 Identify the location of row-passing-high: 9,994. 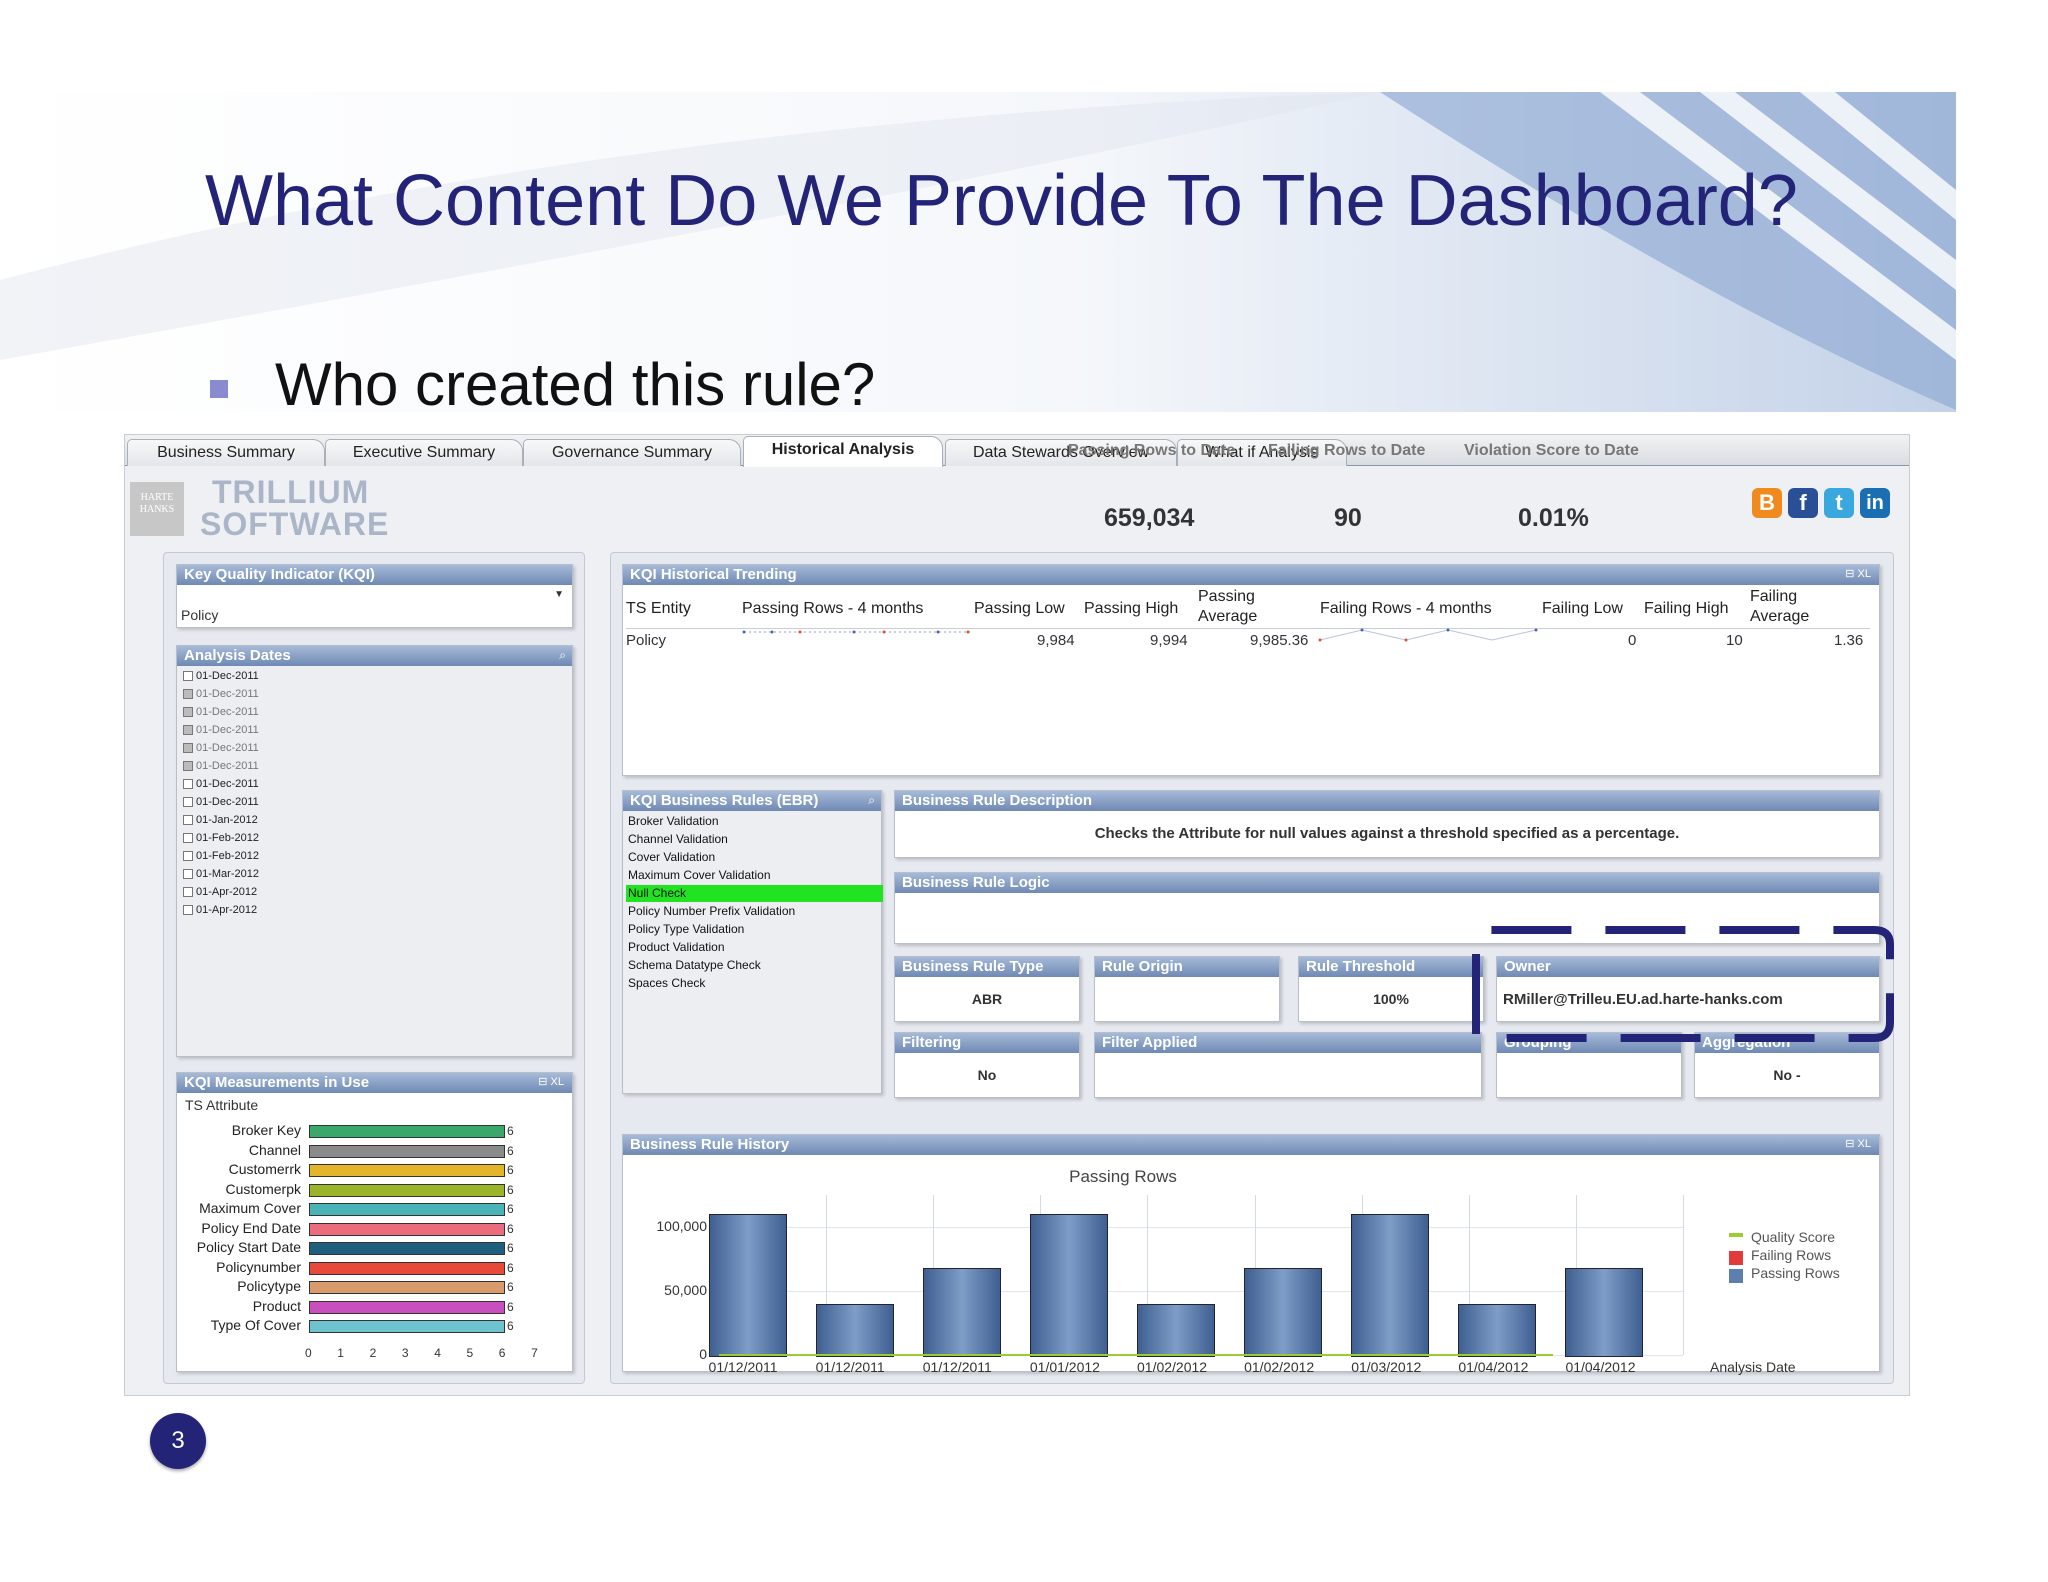
(1169, 640).